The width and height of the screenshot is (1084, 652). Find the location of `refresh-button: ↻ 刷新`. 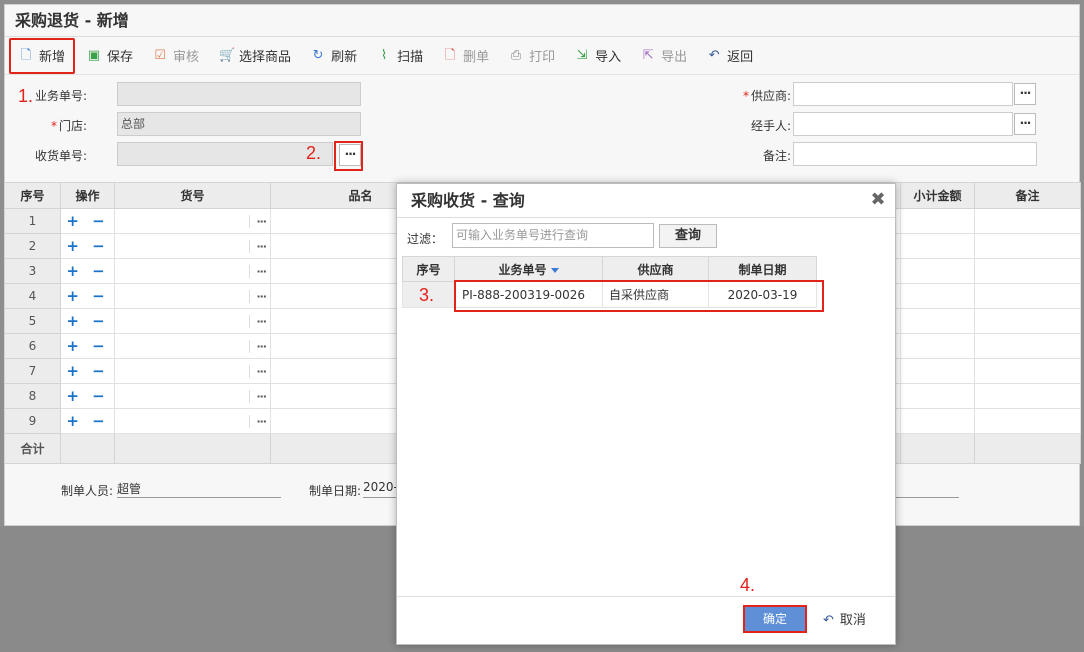

refresh-button: ↻ 刷新 is located at coordinates (334, 56).